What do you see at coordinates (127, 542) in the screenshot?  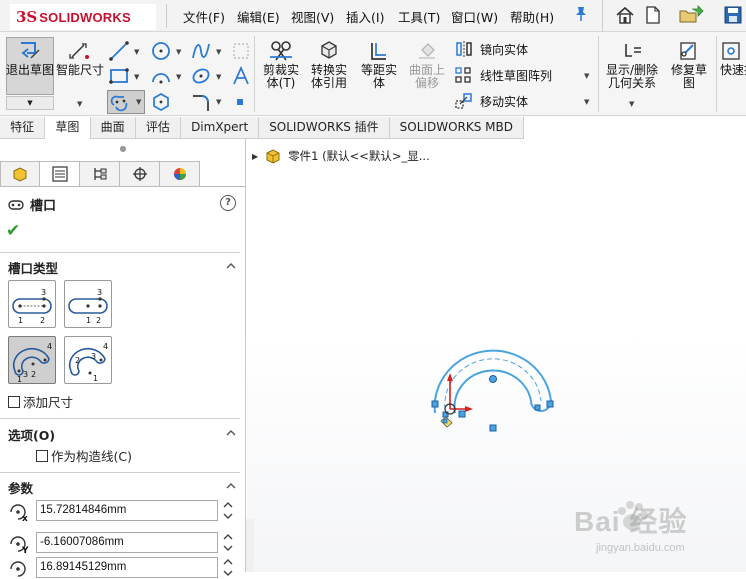 I see `center-y-input: -6.16007086mm` at bounding box center [127, 542].